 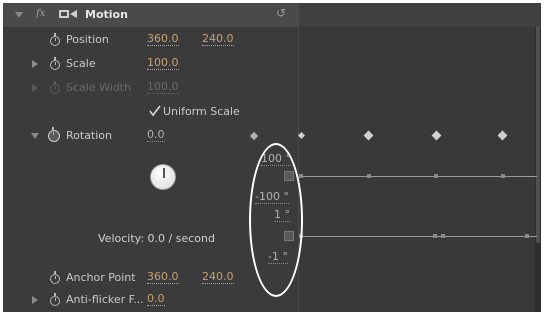 I want to click on property-row-position: Position 360.0 240.0, so click(x=150, y=40).